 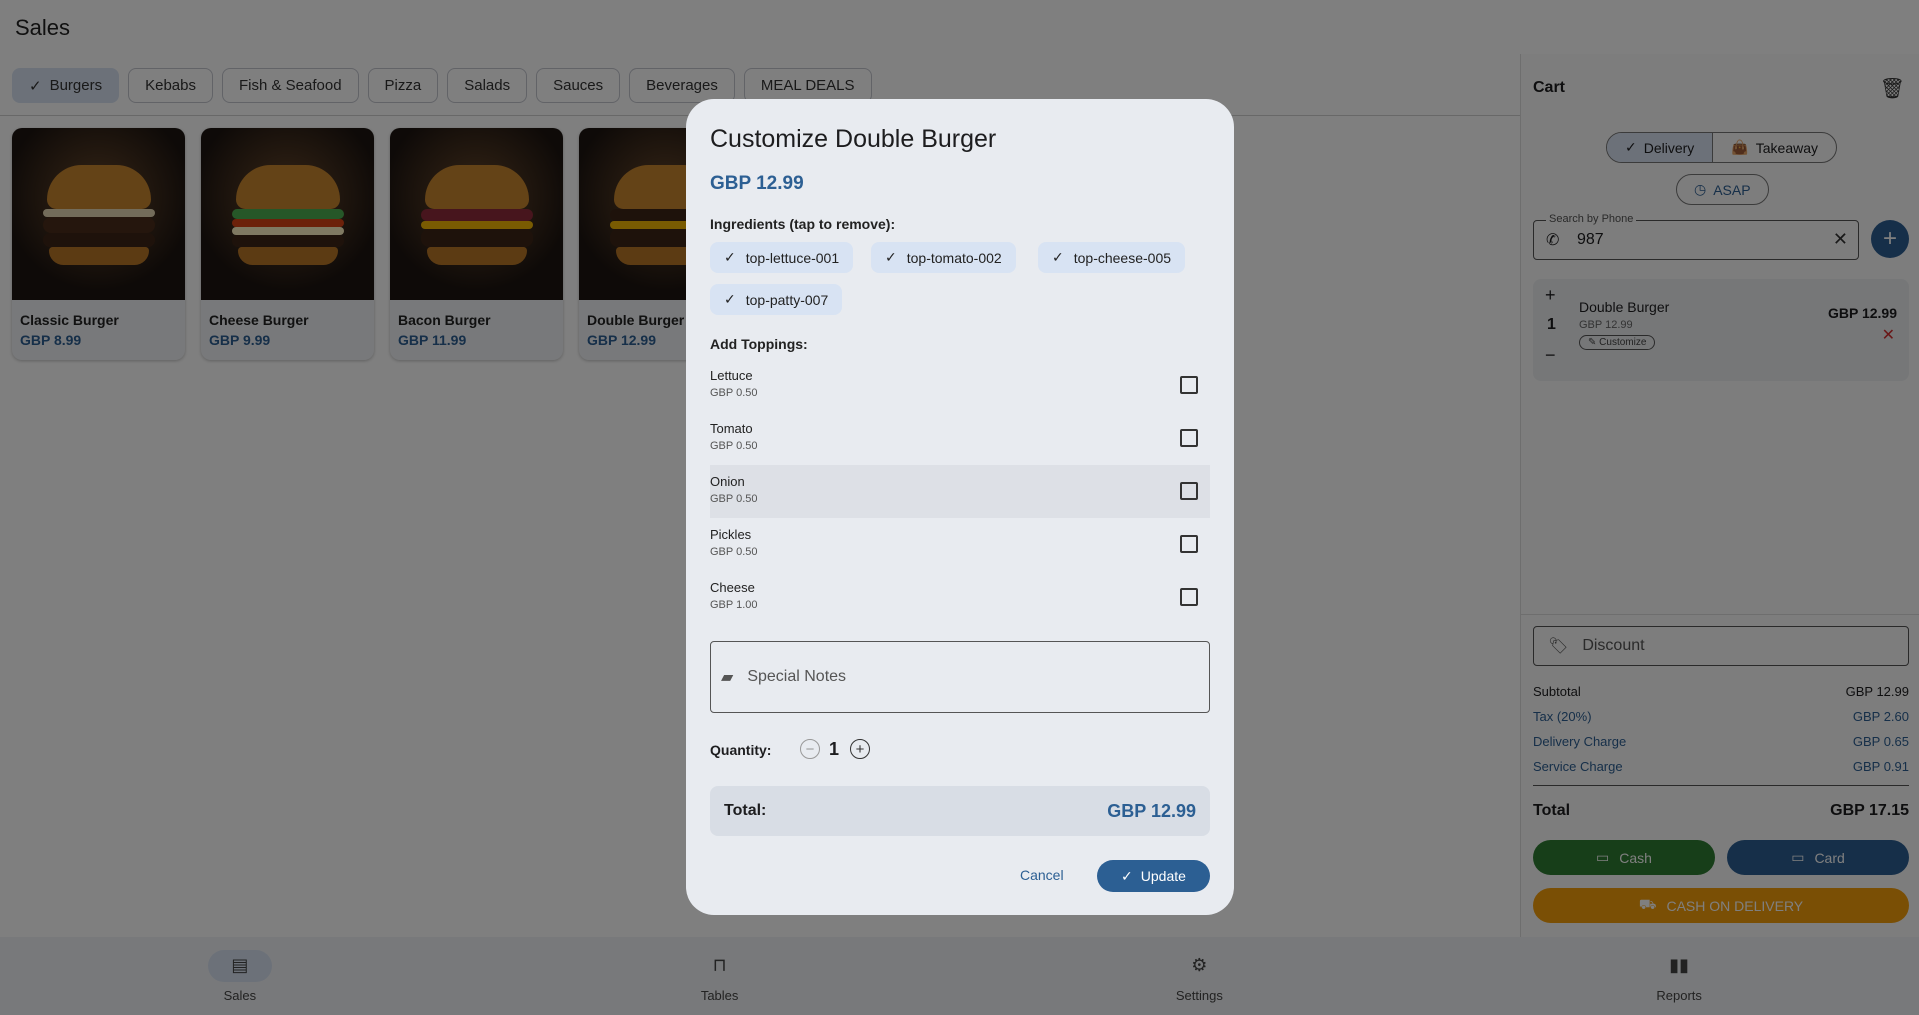 What do you see at coordinates (954, 257) in the screenshot?
I see `chip-label: top-tomato-002` at bounding box center [954, 257].